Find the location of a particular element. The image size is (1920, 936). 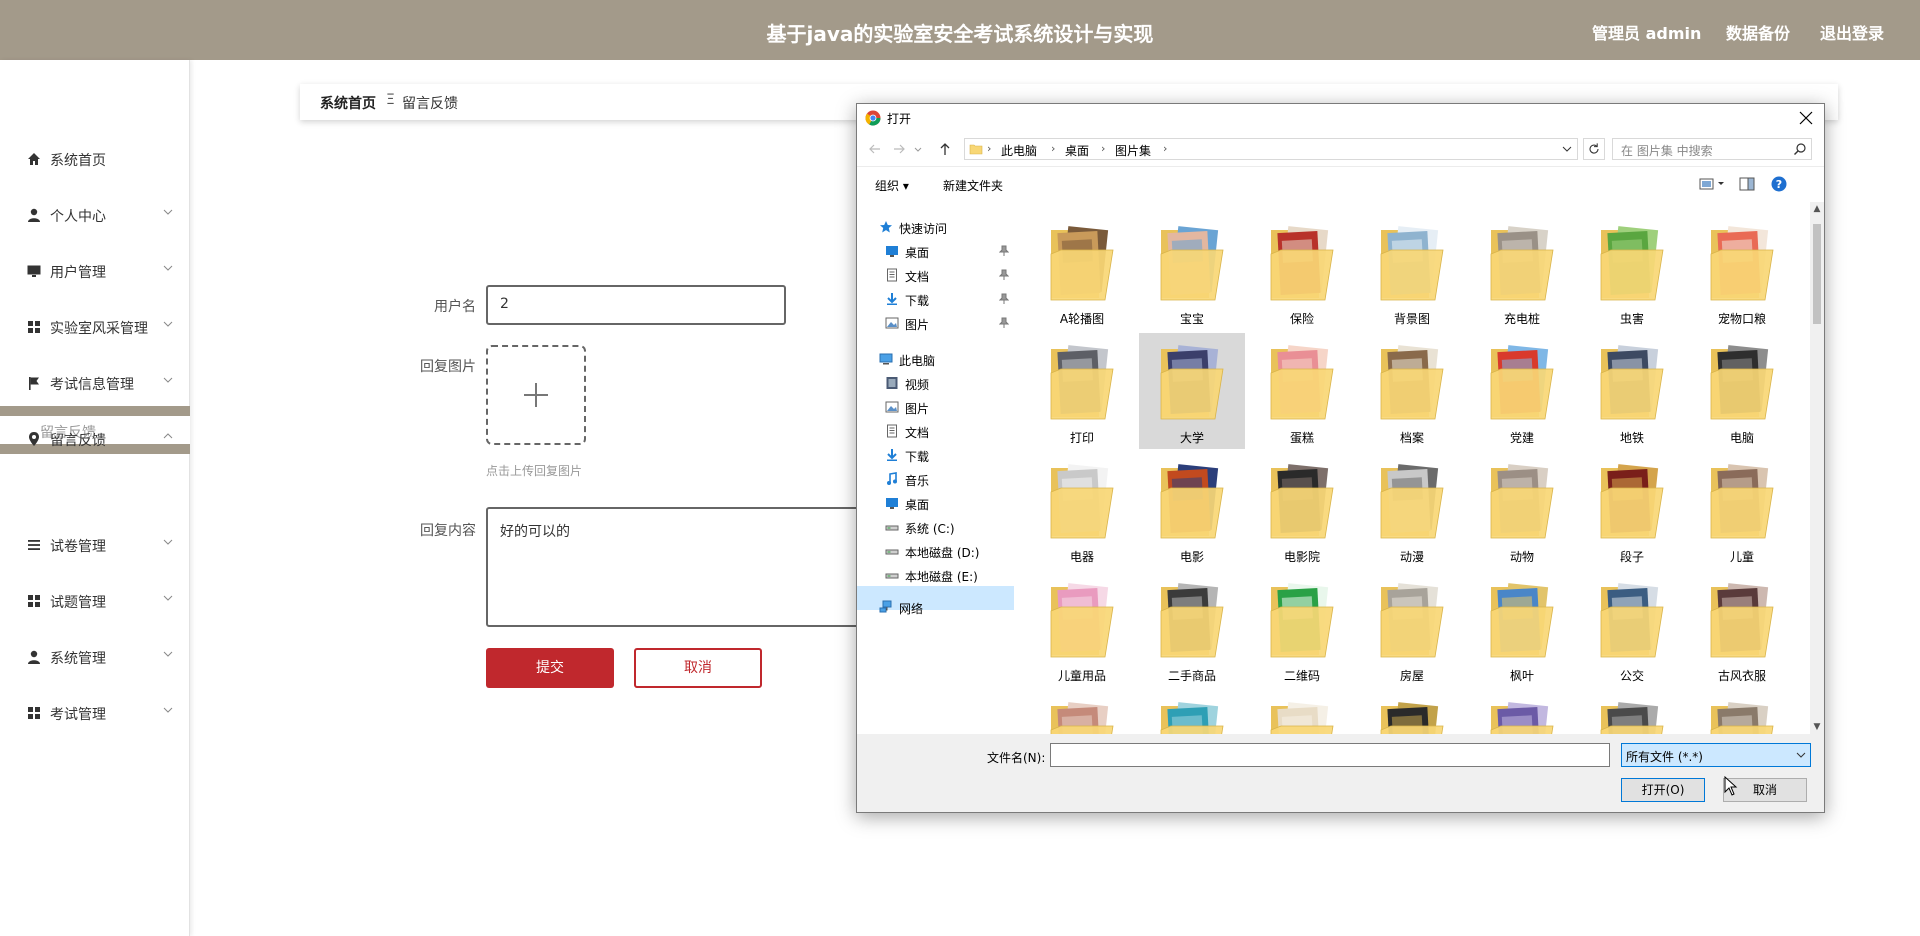

folder-tile: 枫叶 is located at coordinates (1522, 629).